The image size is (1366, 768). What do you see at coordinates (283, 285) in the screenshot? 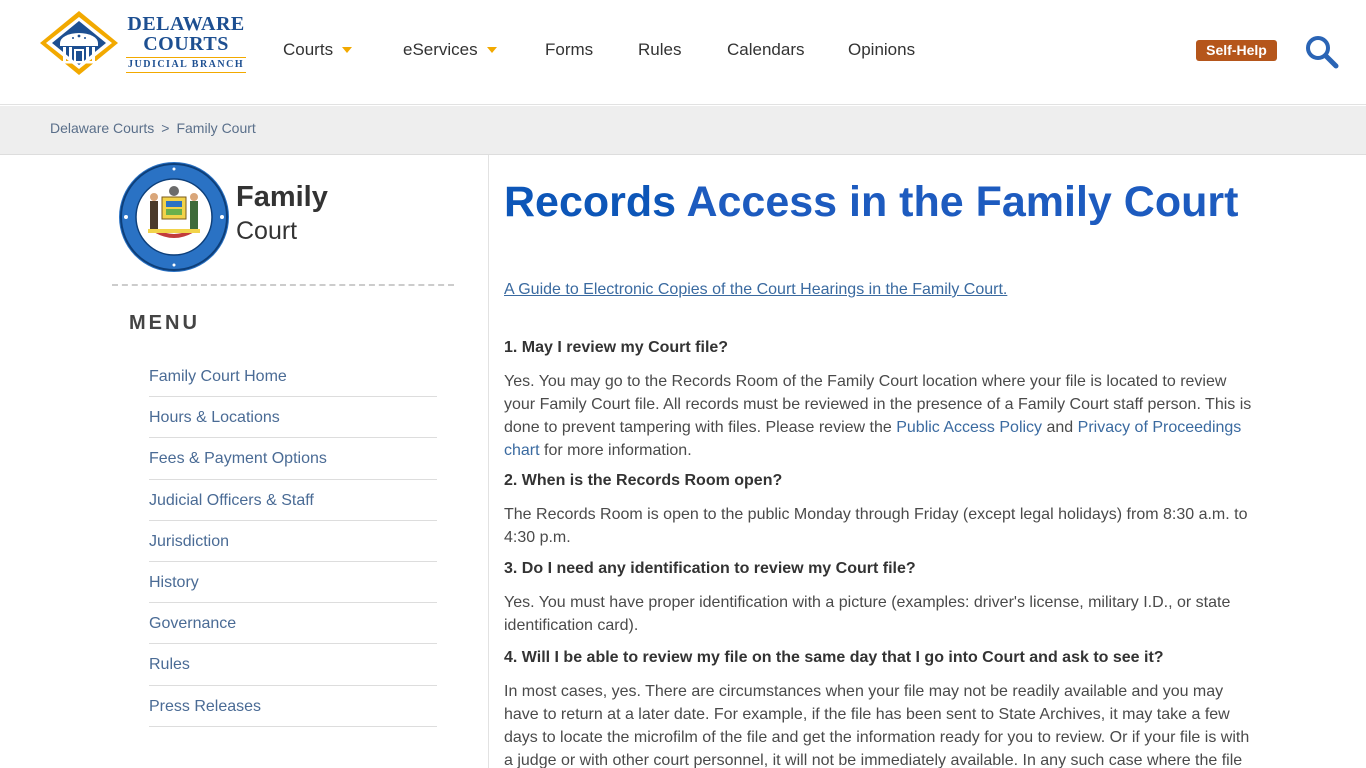
I see `sidebar-divider` at bounding box center [283, 285].